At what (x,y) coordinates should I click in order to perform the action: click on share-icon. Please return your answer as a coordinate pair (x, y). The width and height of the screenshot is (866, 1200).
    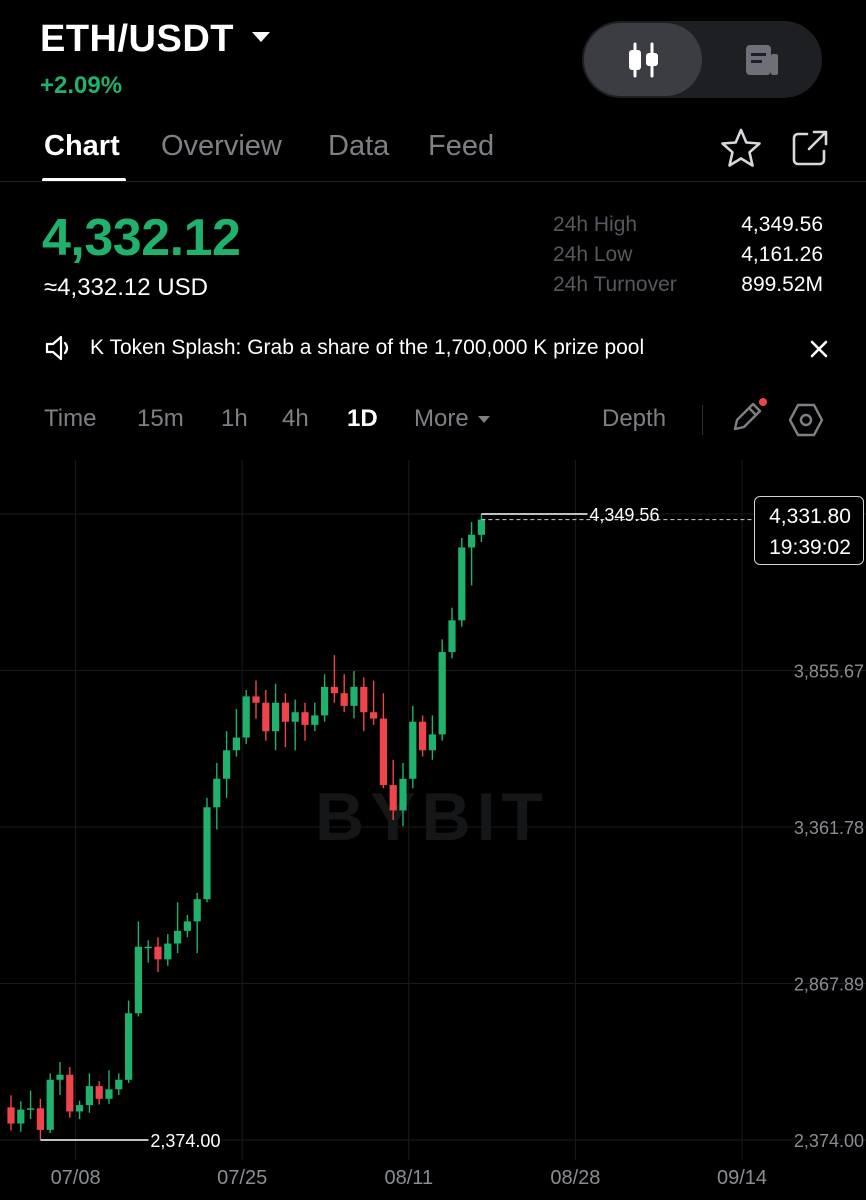
    Looking at the image, I should click on (810, 148).